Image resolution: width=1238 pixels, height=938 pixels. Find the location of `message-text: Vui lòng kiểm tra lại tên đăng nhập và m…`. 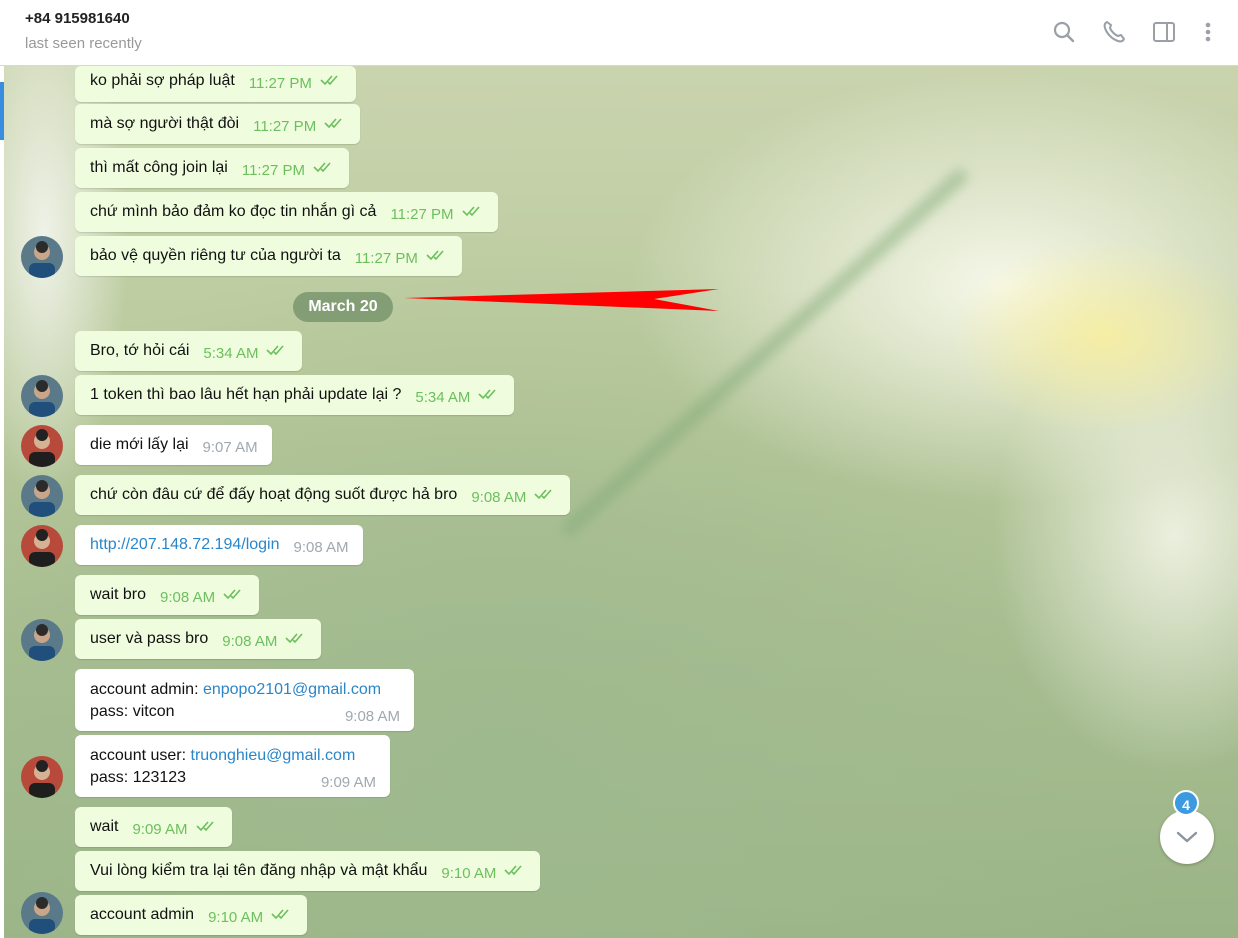

message-text: Vui lòng kiểm tra lại tên đăng nhập và m… is located at coordinates (259, 870).